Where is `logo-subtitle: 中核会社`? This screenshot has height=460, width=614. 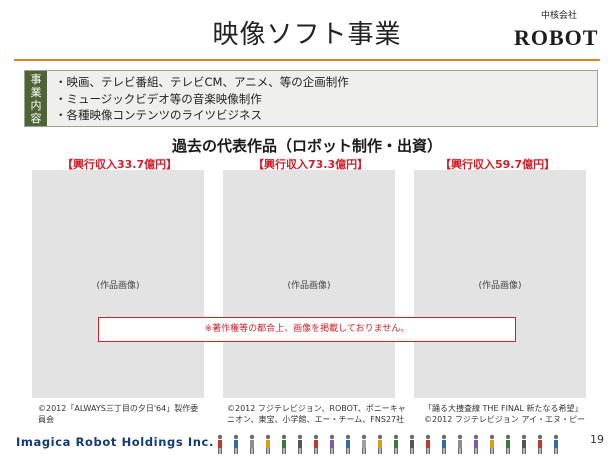
logo-subtitle: 中核会社 is located at coordinates (558, 16).